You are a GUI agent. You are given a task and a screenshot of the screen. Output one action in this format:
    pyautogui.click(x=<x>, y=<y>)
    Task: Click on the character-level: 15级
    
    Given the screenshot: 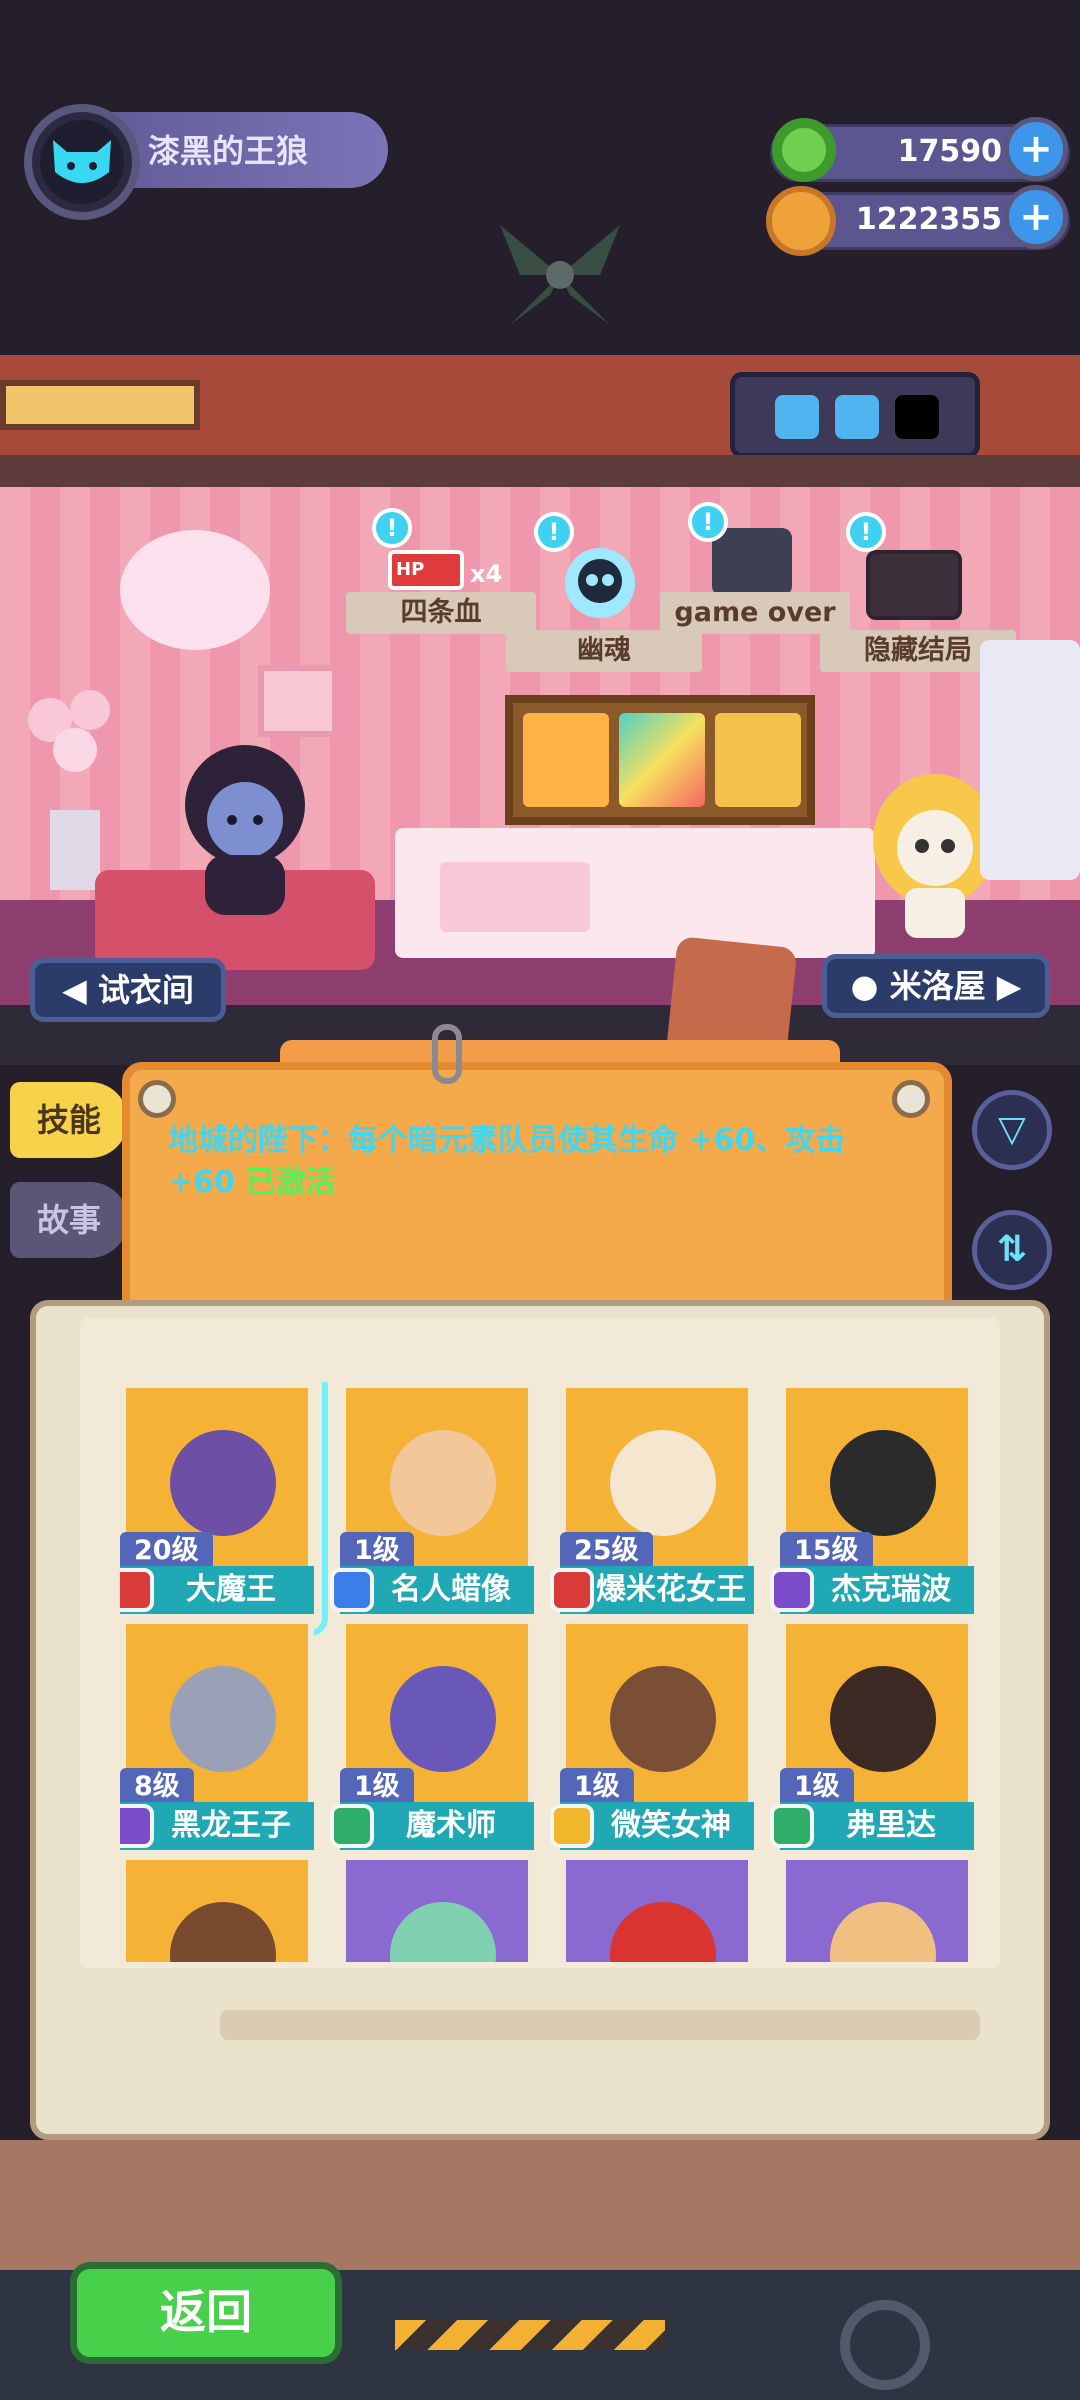 What is the action you would take?
    pyautogui.click(x=826, y=1551)
    